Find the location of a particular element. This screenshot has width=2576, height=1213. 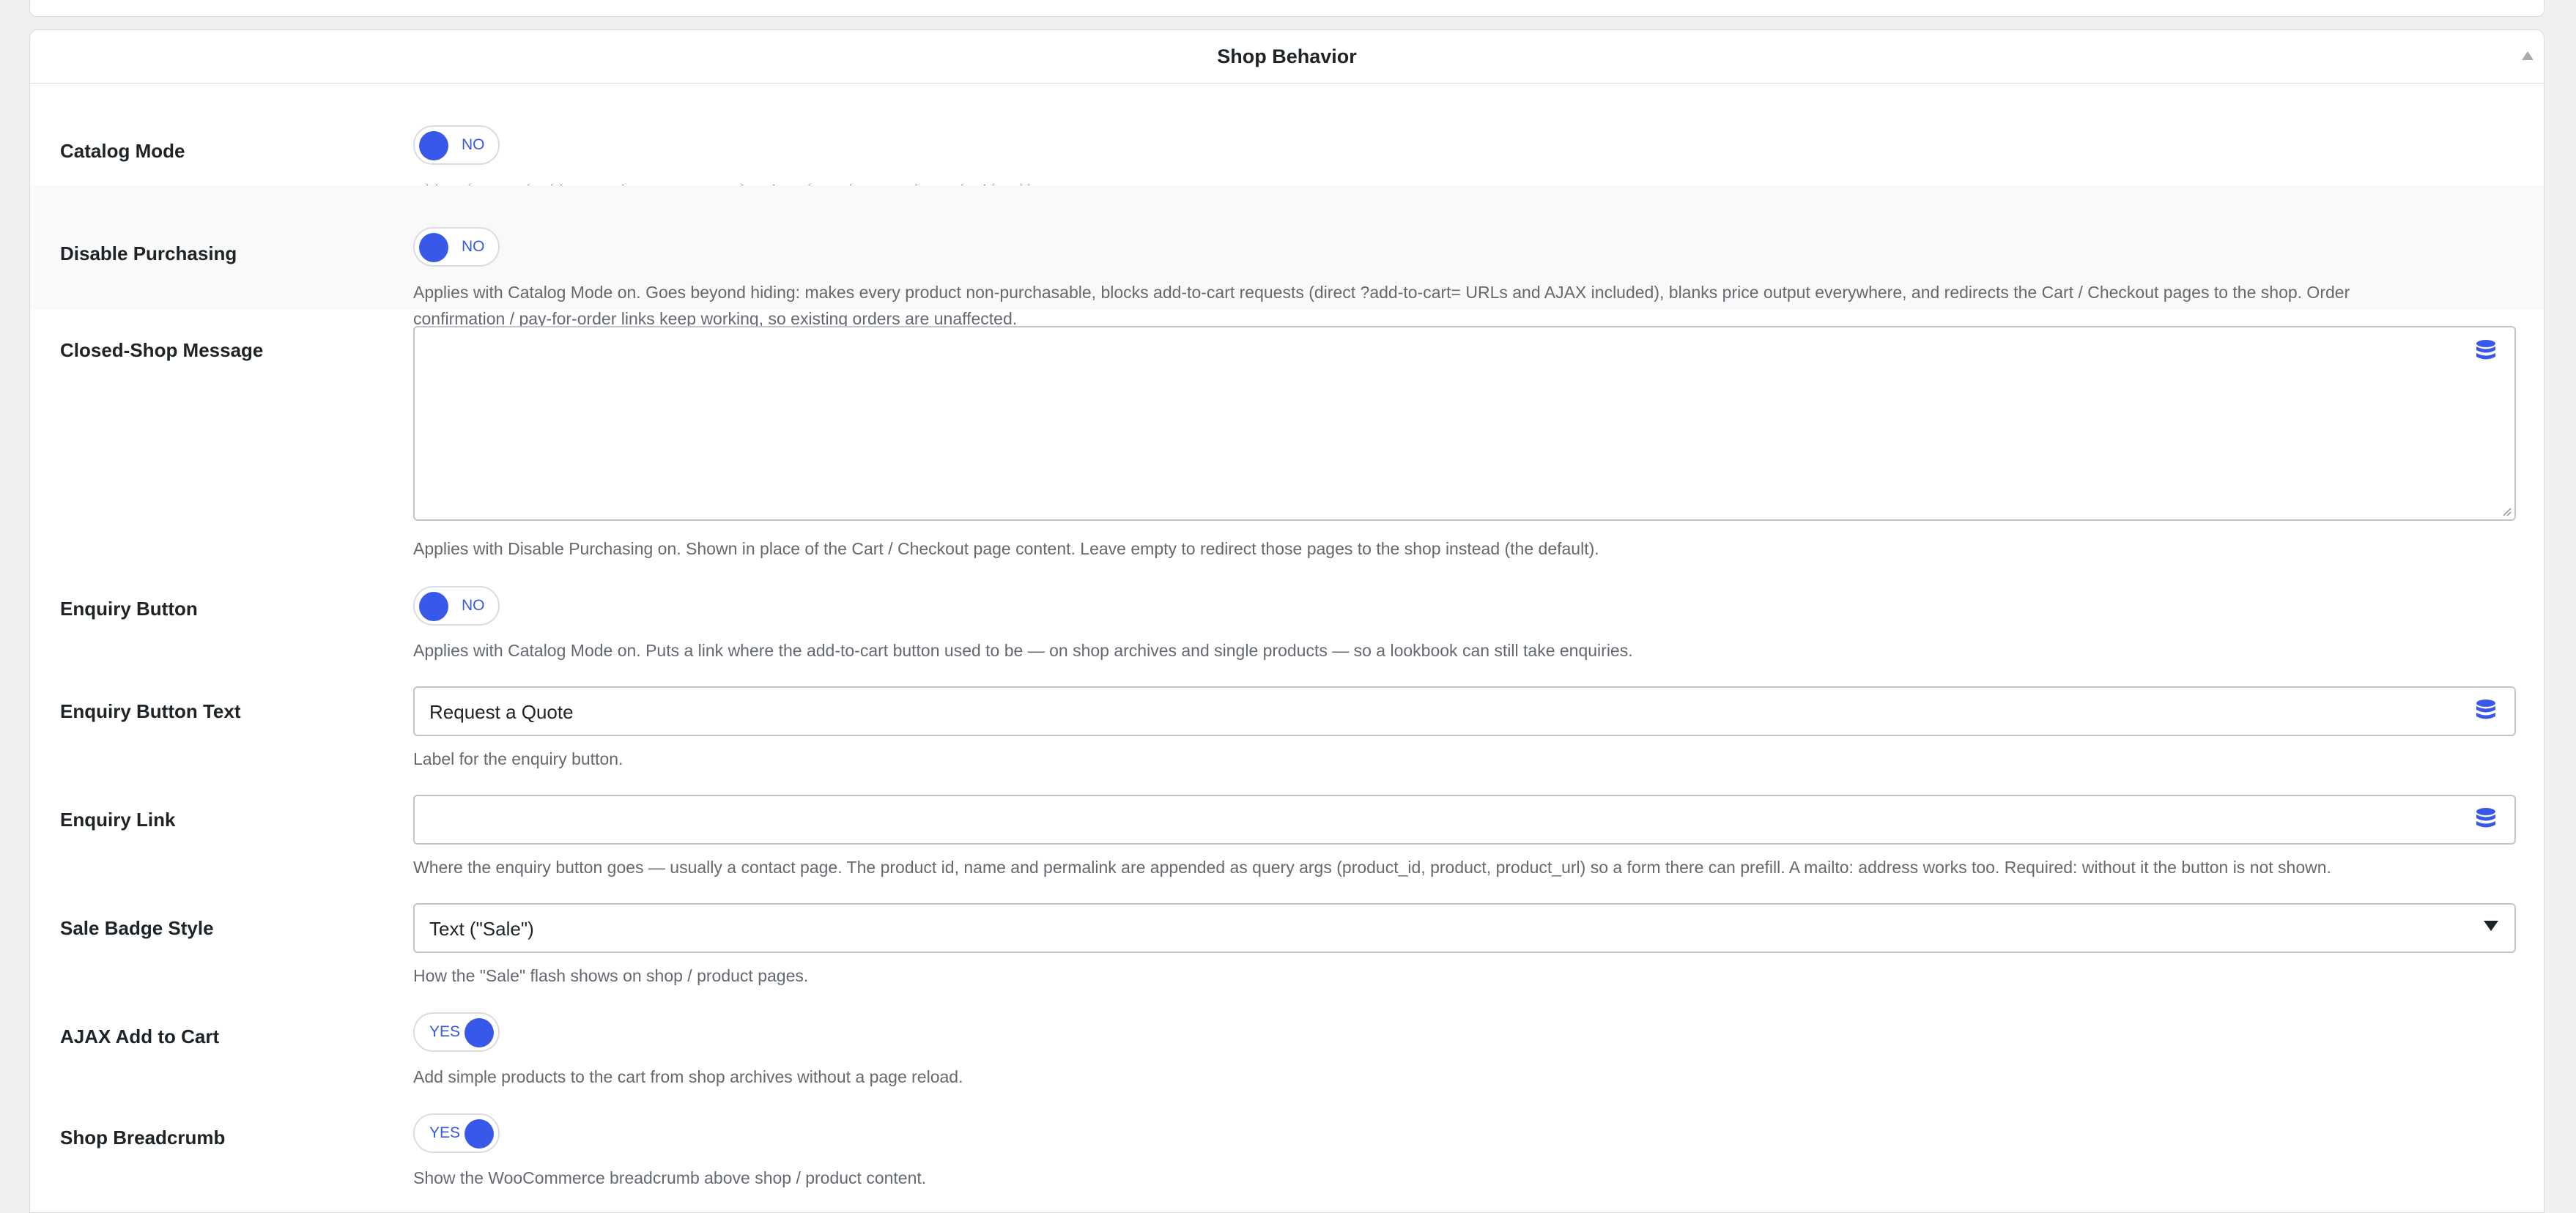

setting-row-catalog-mode: Catalog Mode is located at coordinates (1287, 134).